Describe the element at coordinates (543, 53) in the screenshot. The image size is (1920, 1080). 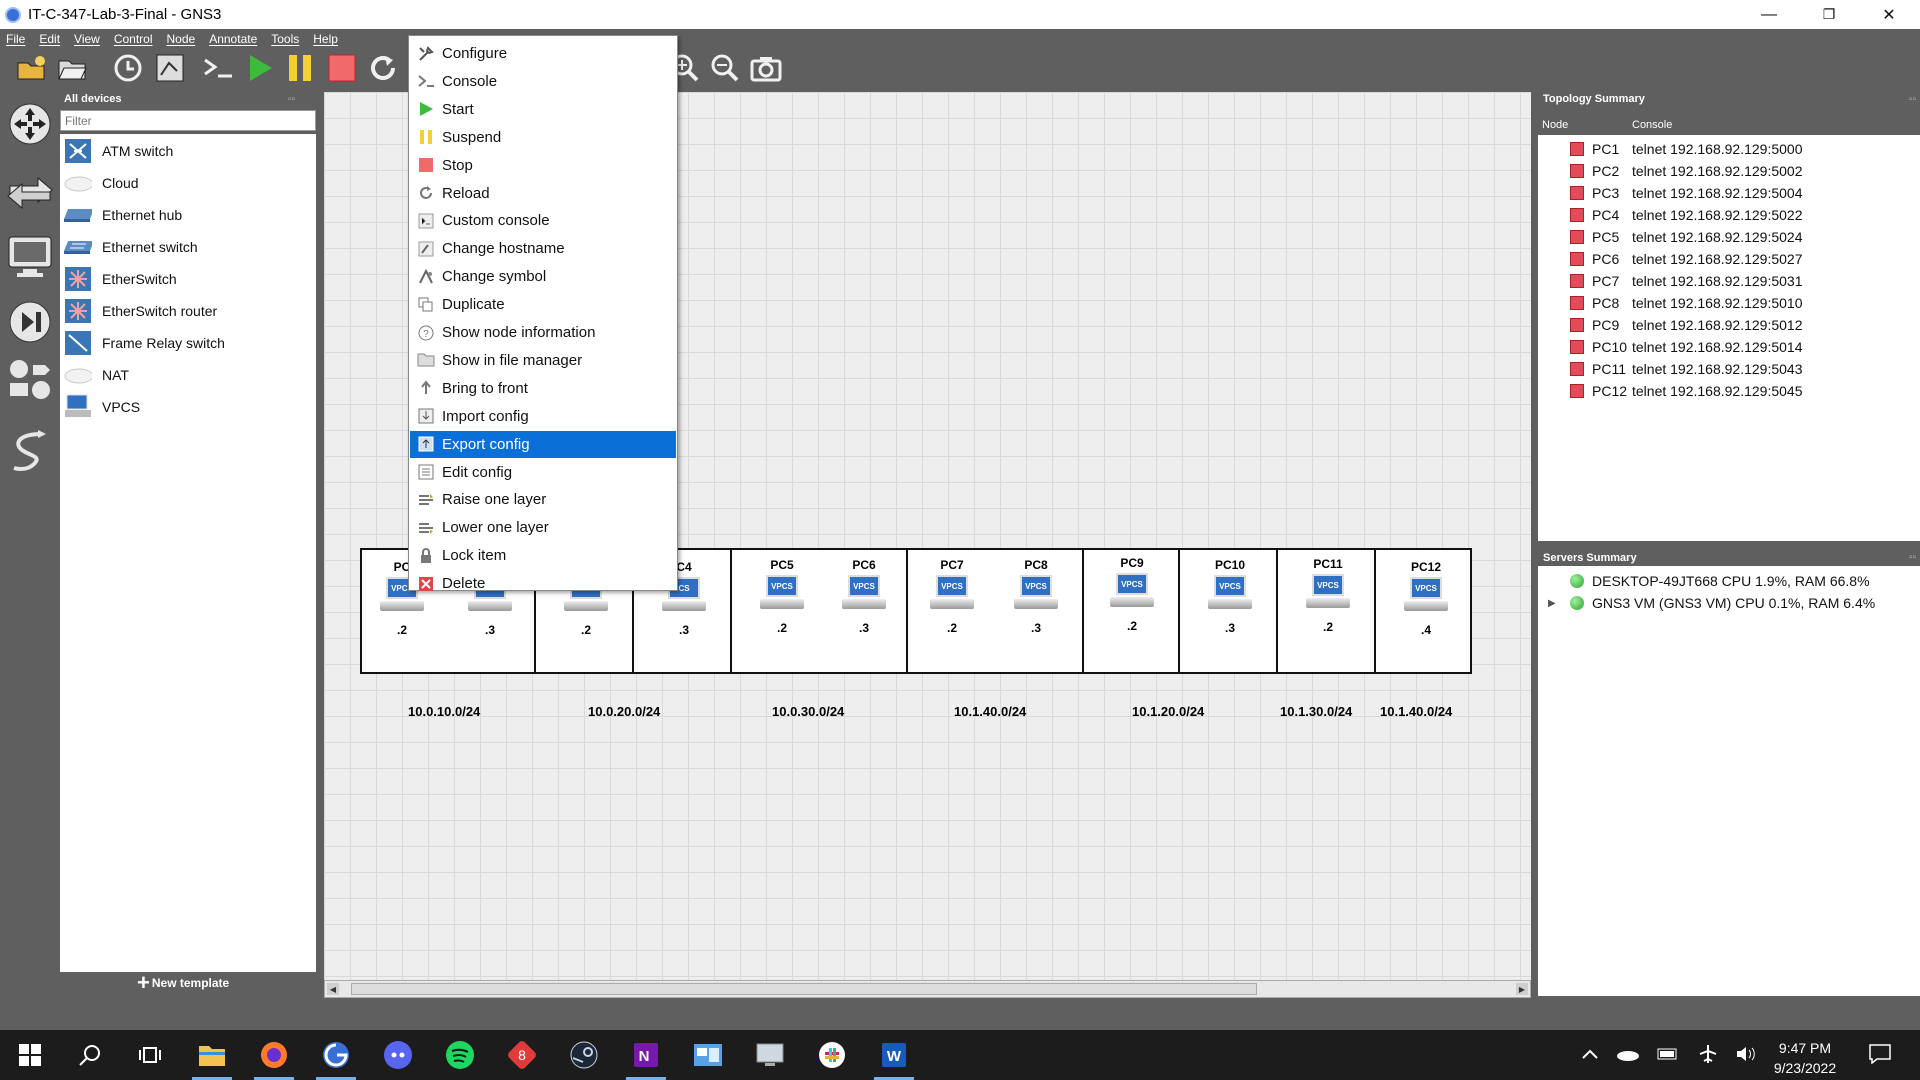
I see `menu-item-configure: Configure` at that location.